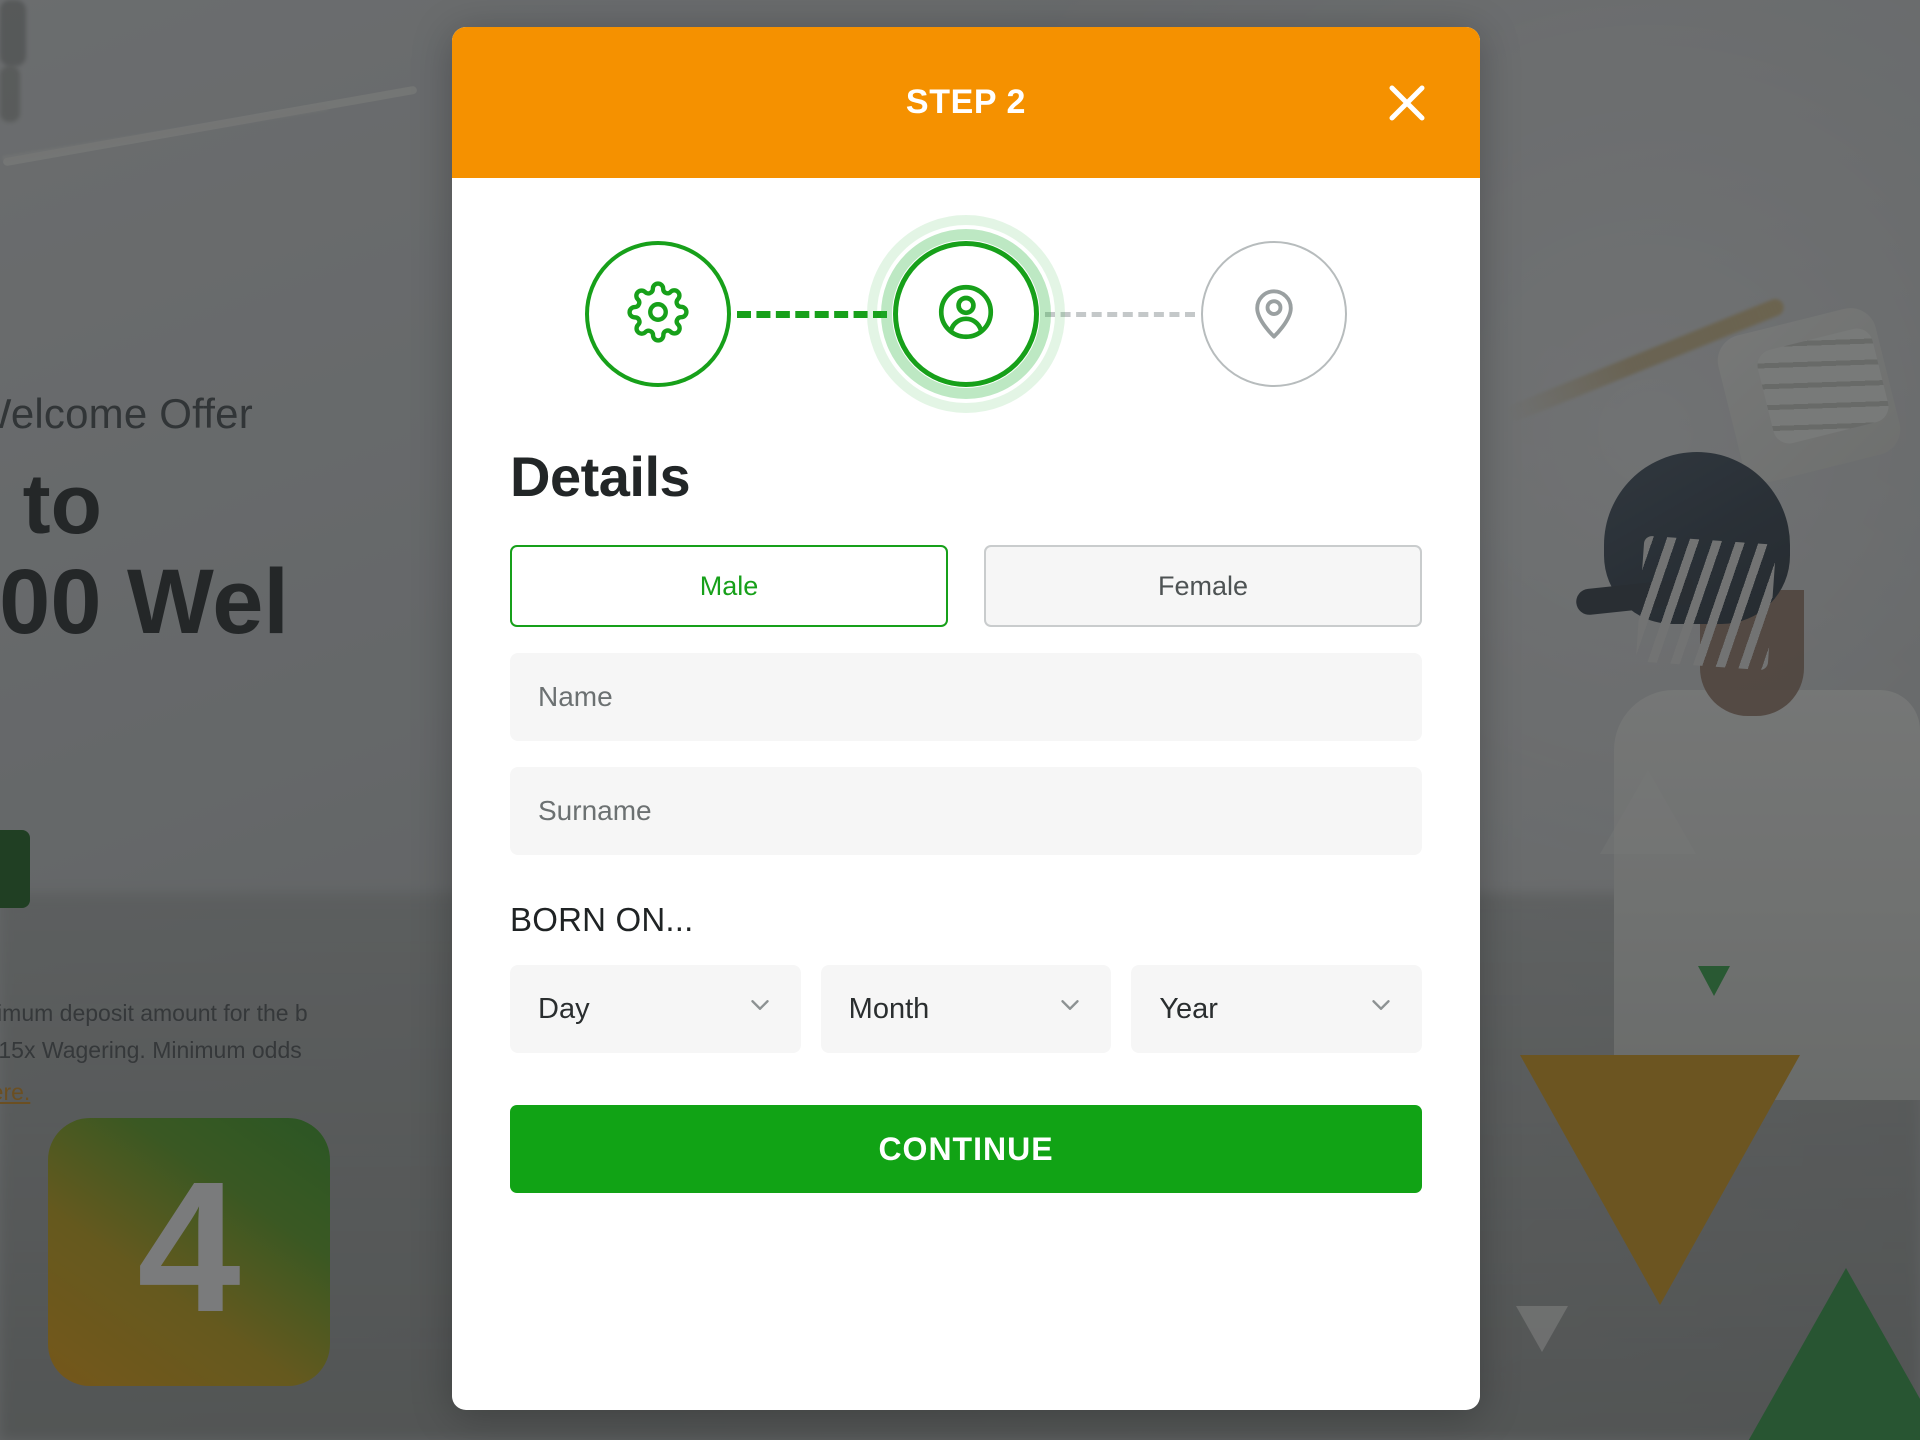  Describe the element at coordinates (966, 811) in the screenshot. I see `surname-input: Surname` at that location.